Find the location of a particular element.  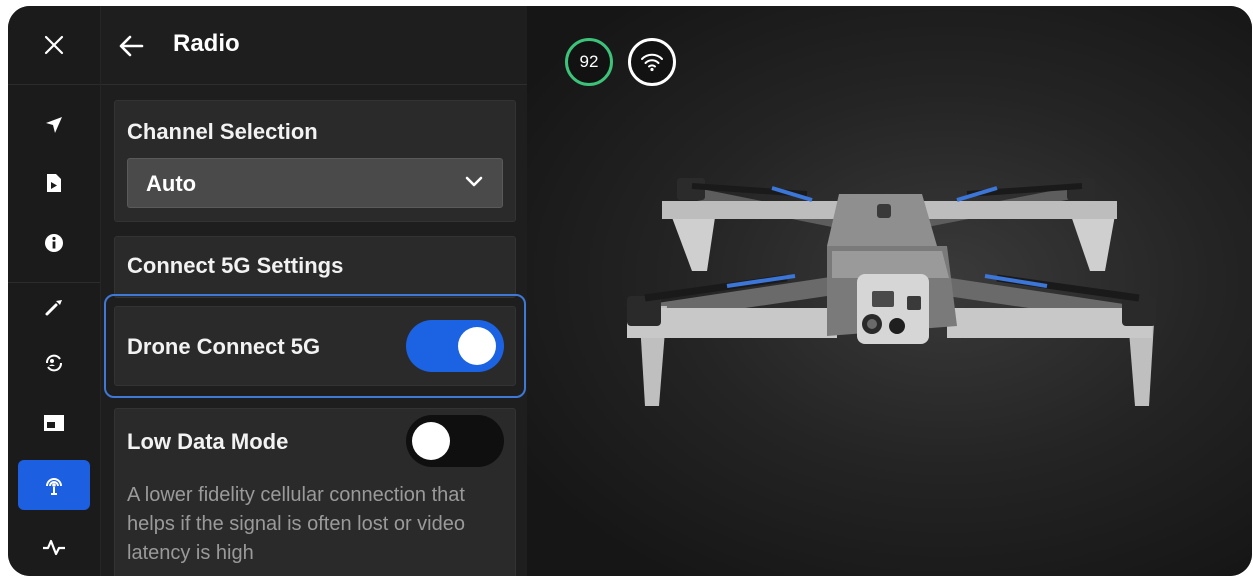

radio-icon is located at coordinates (54, 486).